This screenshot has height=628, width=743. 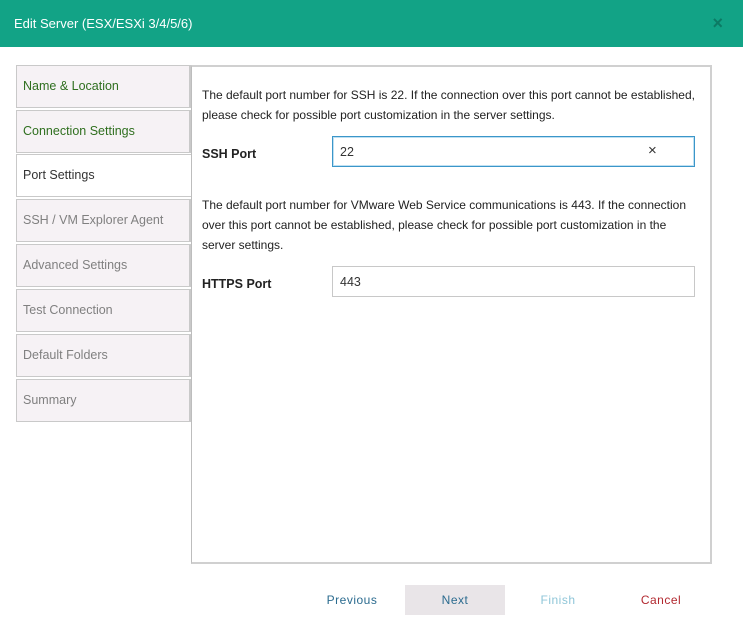 What do you see at coordinates (103, 310) in the screenshot?
I see `nav-step-test-connection: Test Connection` at bounding box center [103, 310].